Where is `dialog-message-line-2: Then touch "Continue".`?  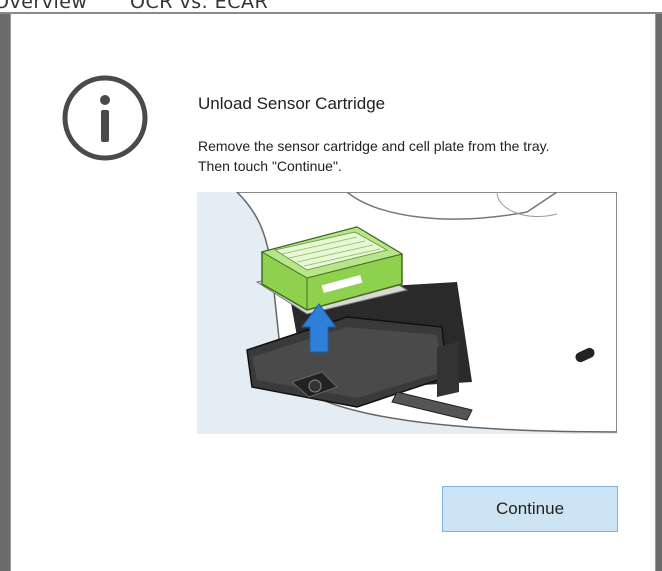
dialog-message-line-2: Then touch "Continue". is located at coordinates (270, 166).